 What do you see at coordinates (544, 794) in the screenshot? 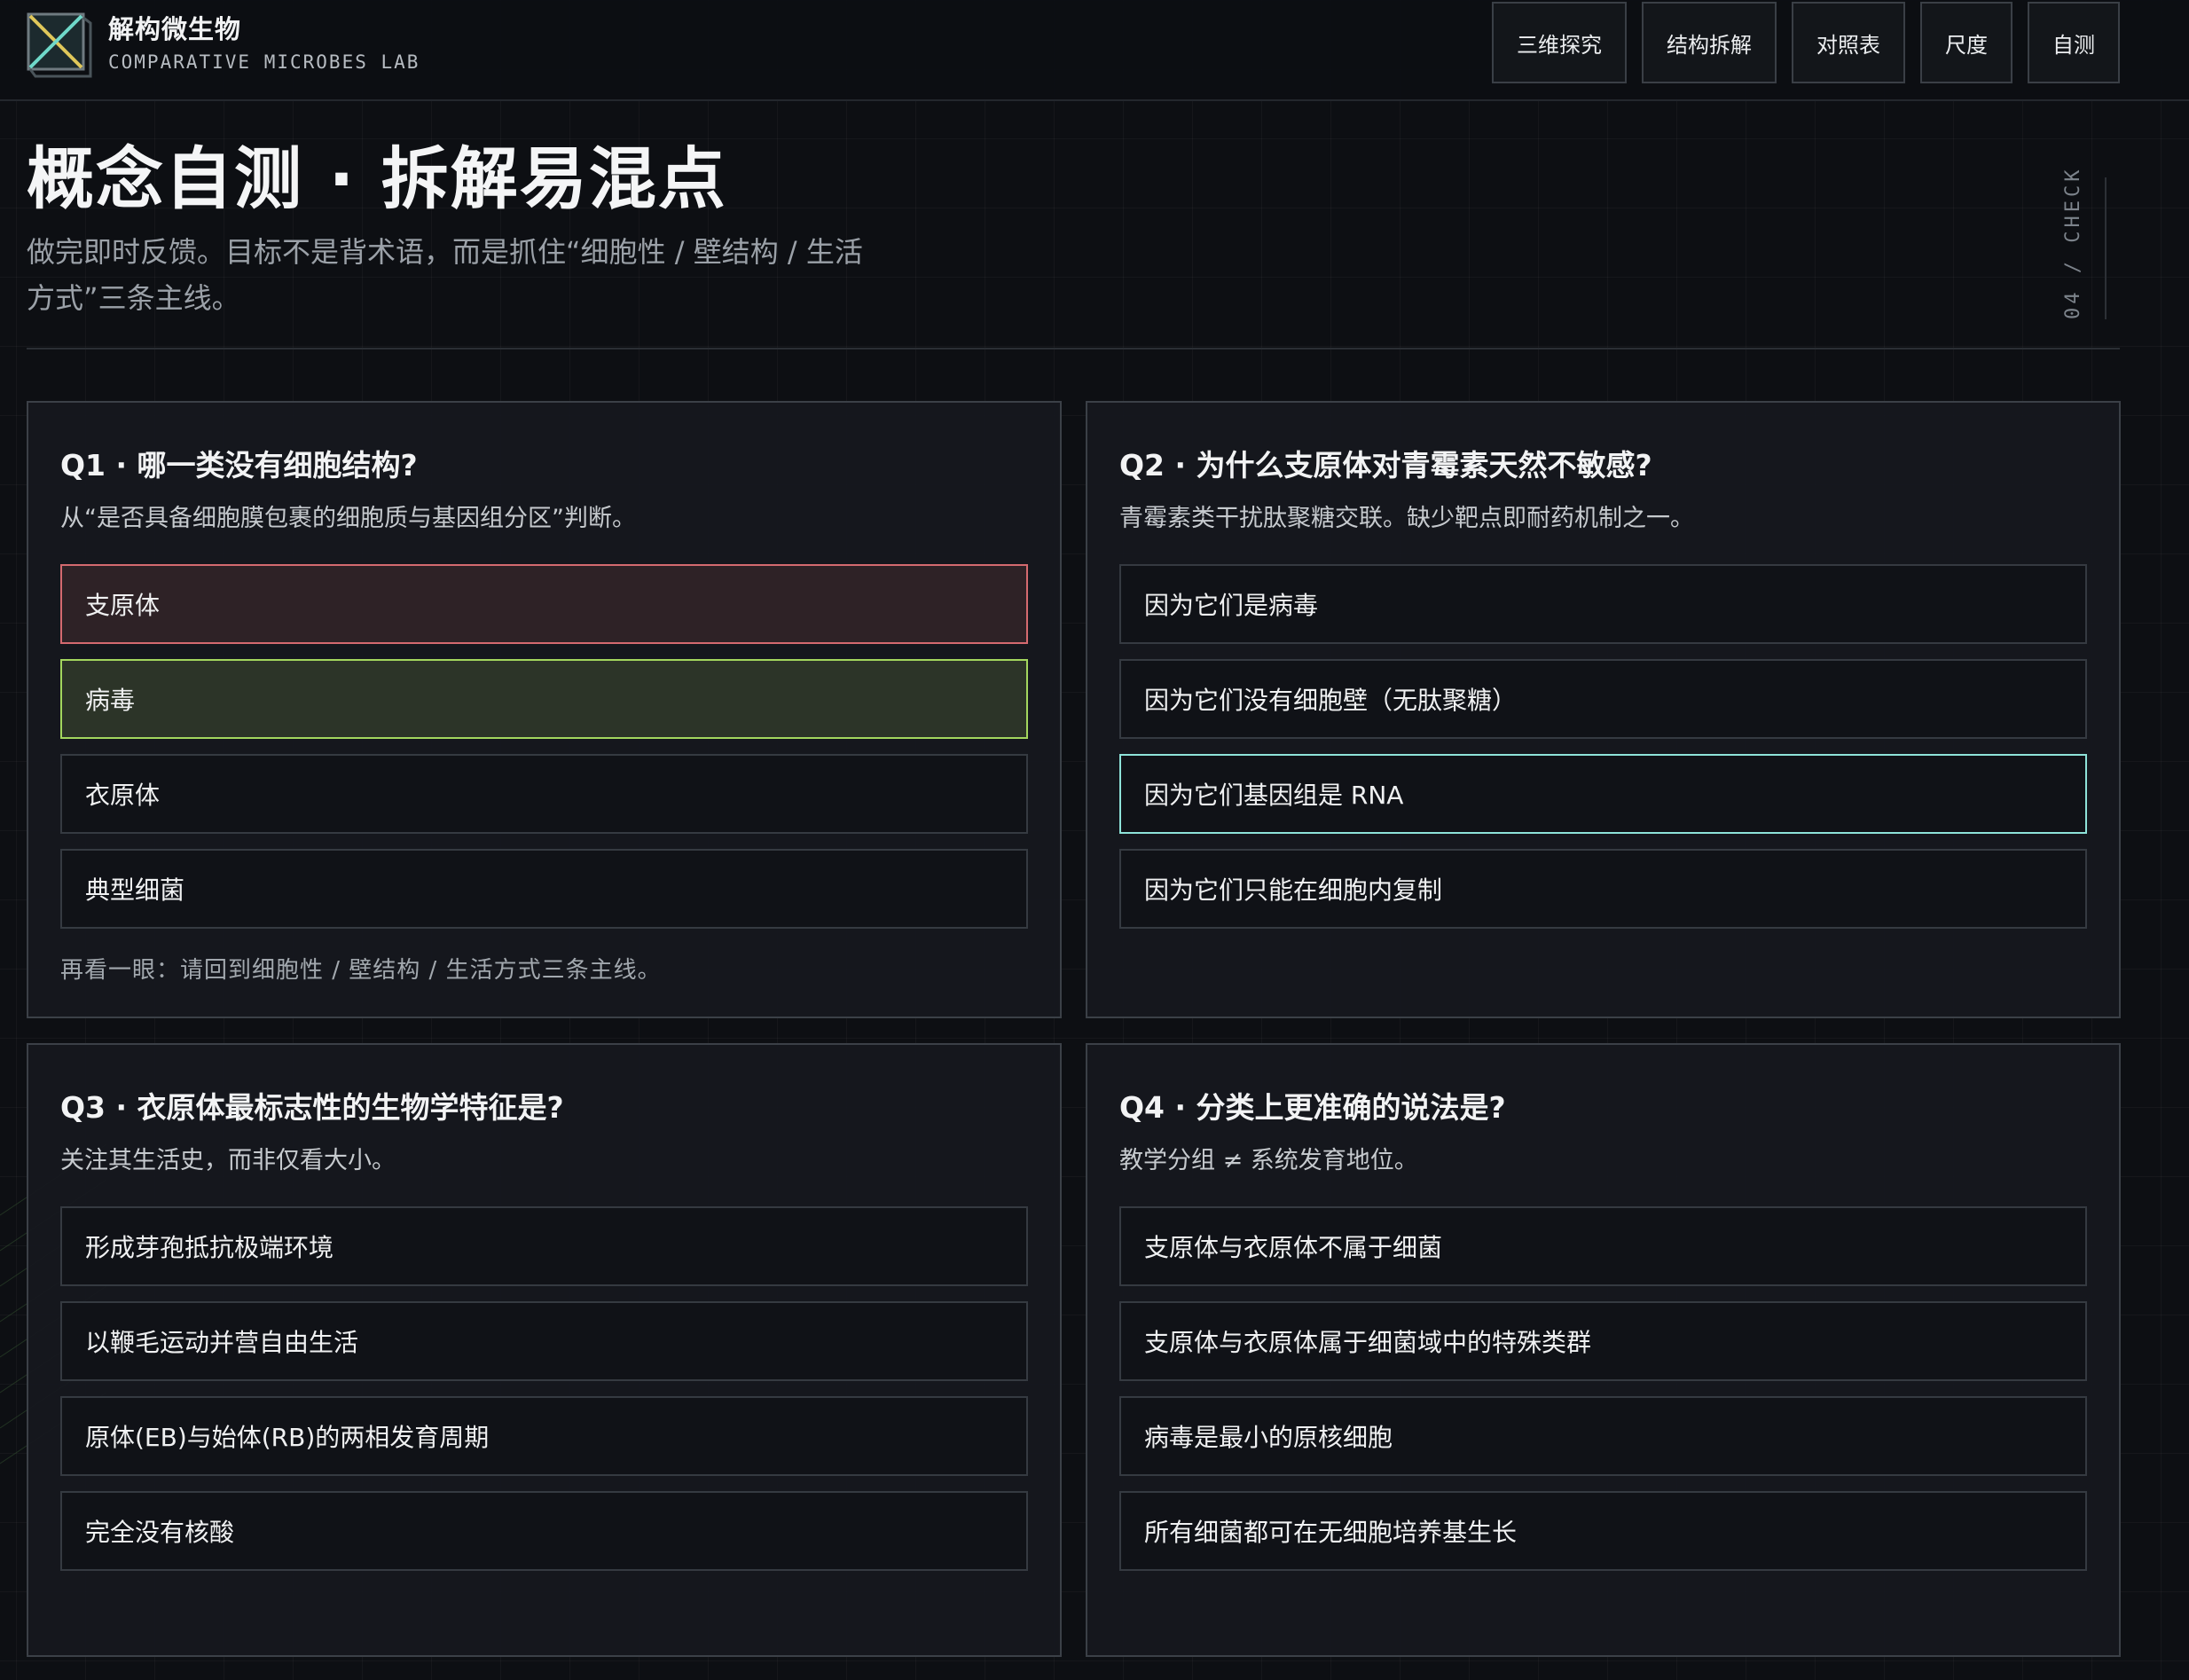
I see `answer-option: 衣原体` at bounding box center [544, 794].